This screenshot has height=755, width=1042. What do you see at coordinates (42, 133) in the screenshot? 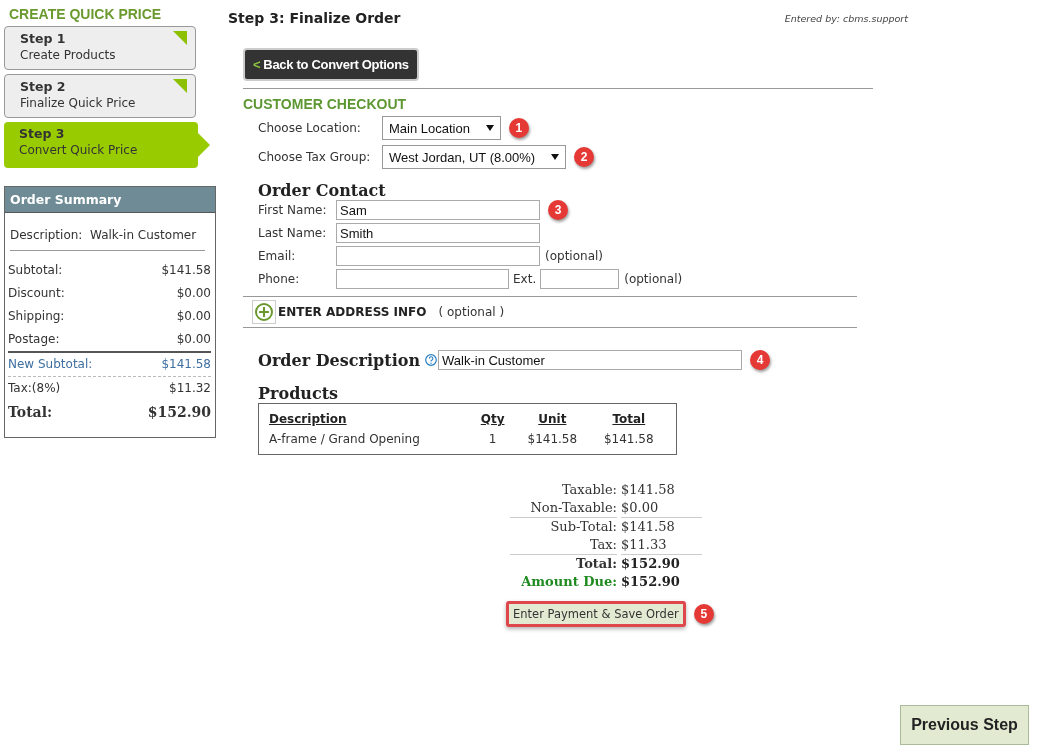
I see `step-number: Step 3` at bounding box center [42, 133].